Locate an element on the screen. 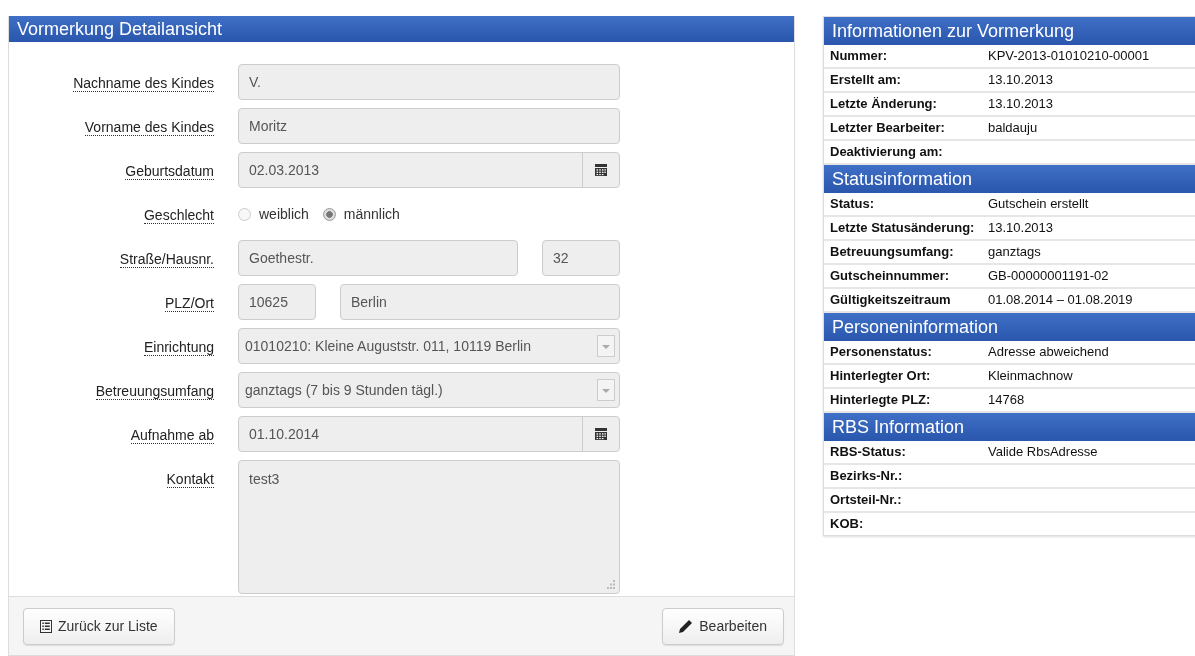  edit-button: Bearbeiten is located at coordinates (723, 626).